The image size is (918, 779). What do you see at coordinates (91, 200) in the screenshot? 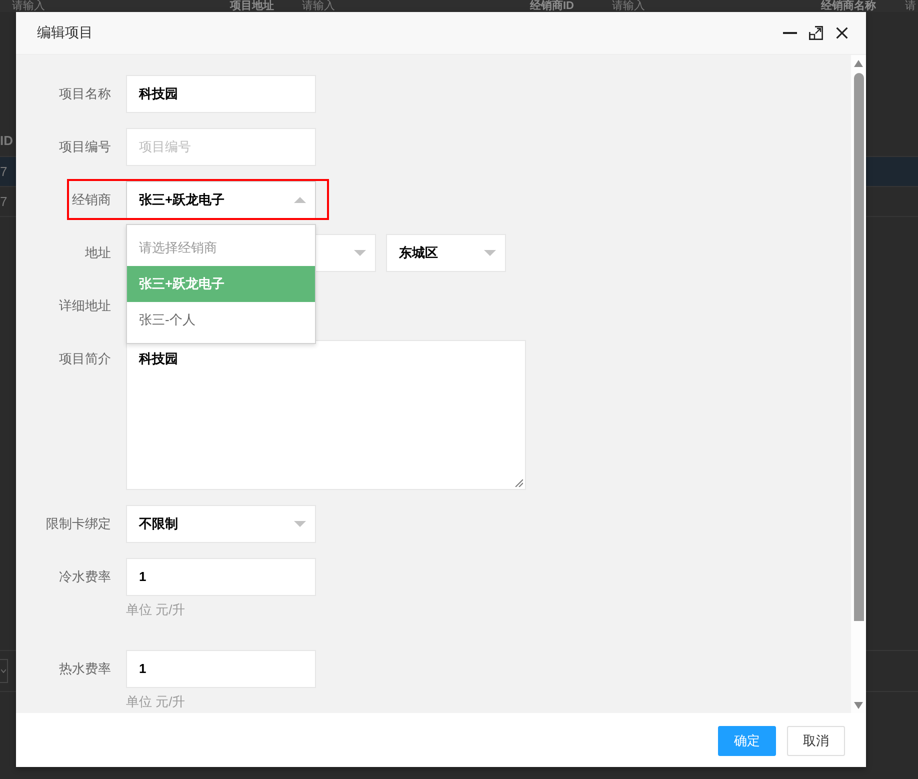
I see `field-label: 经销商` at bounding box center [91, 200].